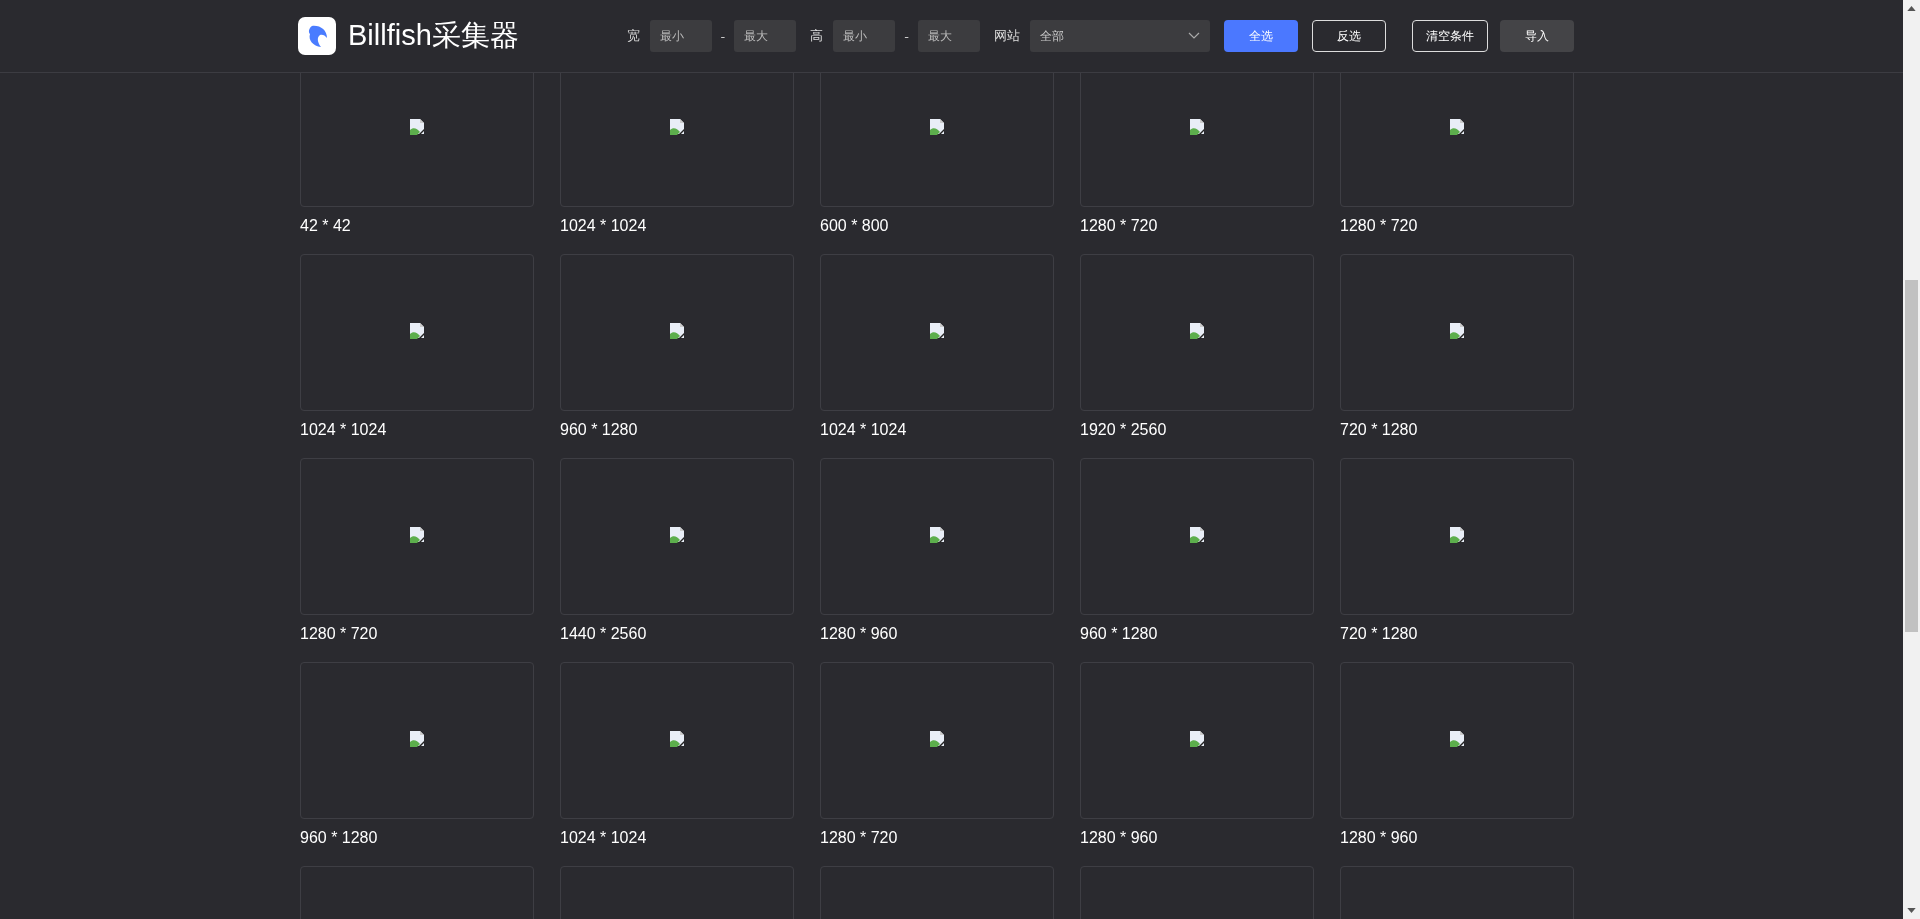 Image resolution: width=1920 pixels, height=919 pixels. What do you see at coordinates (680, 36) in the screenshot?
I see `min-width-field: 最小` at bounding box center [680, 36].